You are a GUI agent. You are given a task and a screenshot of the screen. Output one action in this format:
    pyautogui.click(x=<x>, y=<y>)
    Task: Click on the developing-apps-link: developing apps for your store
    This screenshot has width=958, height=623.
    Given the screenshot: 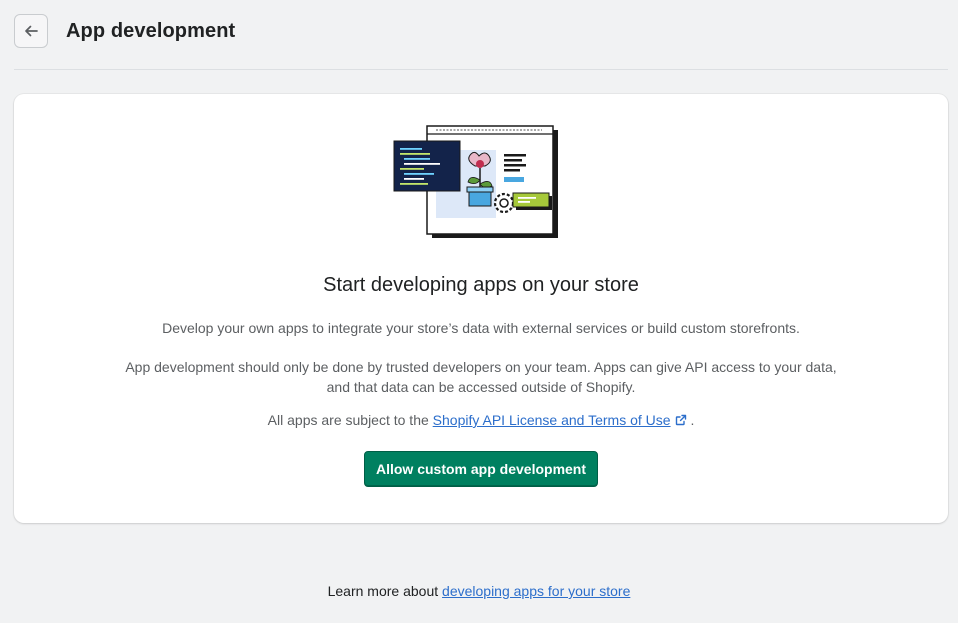 What is the action you would take?
    pyautogui.click(x=536, y=591)
    